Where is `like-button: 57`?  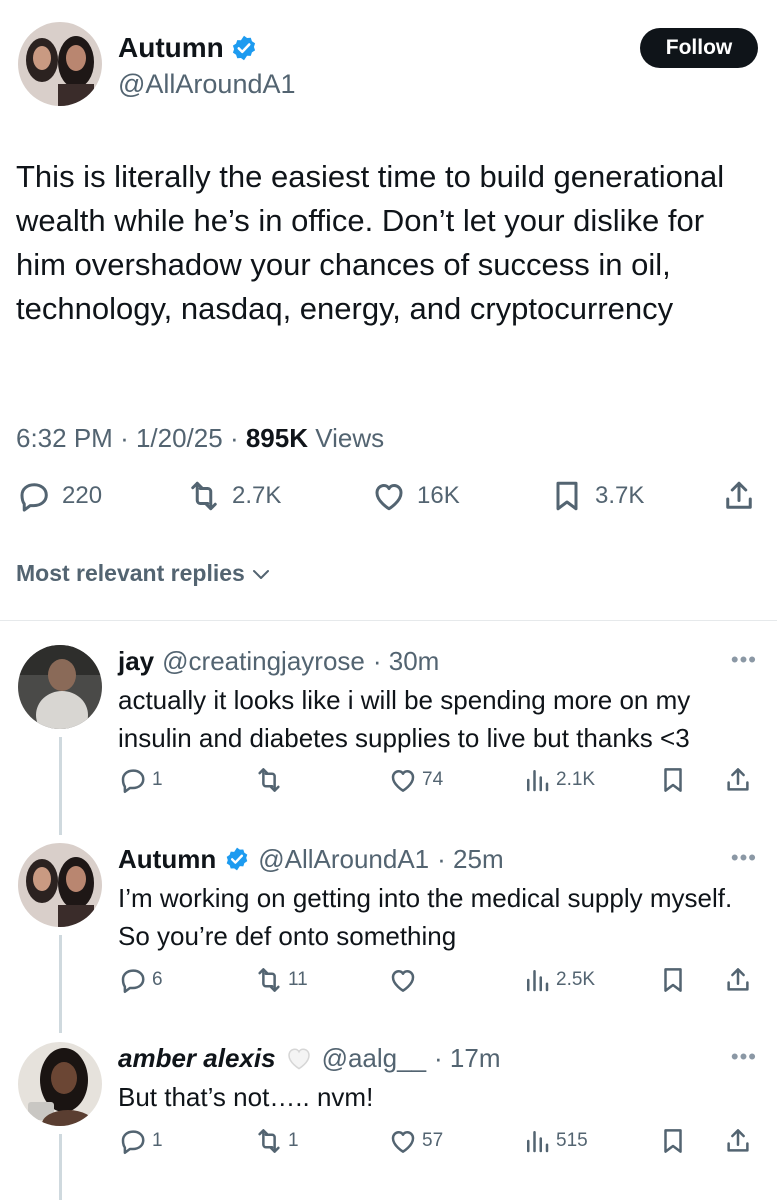 like-button: 57 is located at coordinates (415, 1141).